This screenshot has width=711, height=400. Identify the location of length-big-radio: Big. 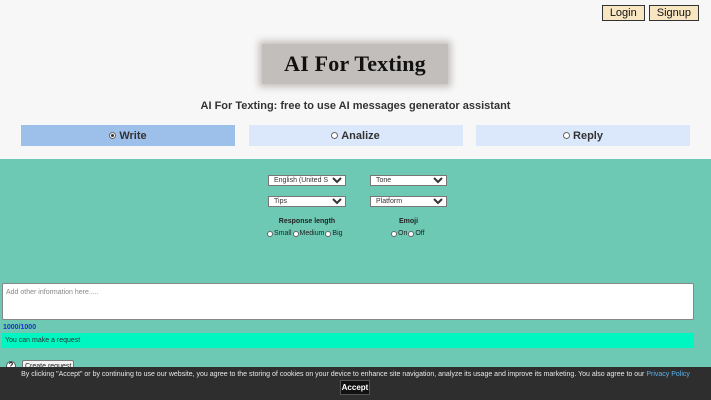
(334, 233).